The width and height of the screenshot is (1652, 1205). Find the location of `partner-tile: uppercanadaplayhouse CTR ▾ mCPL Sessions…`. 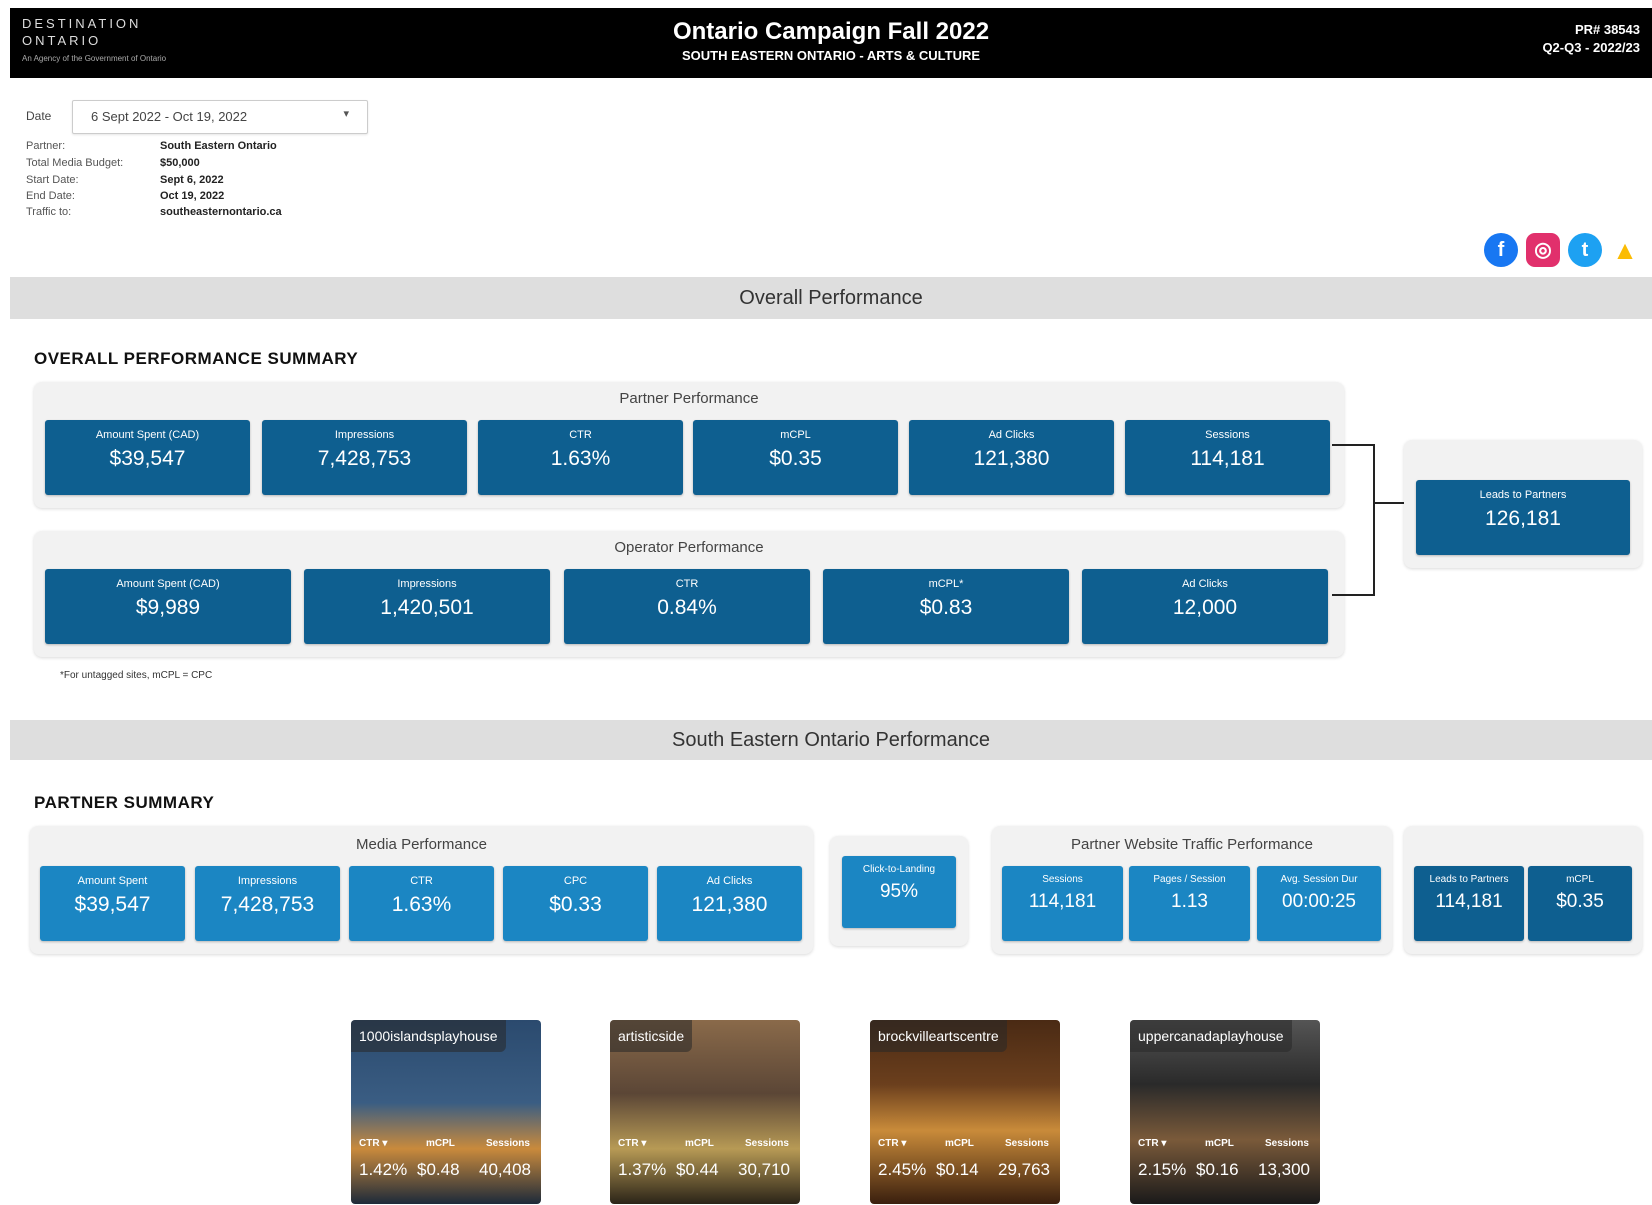

partner-tile: uppercanadaplayhouse CTR ▾ mCPL Sessions… is located at coordinates (1225, 1112).